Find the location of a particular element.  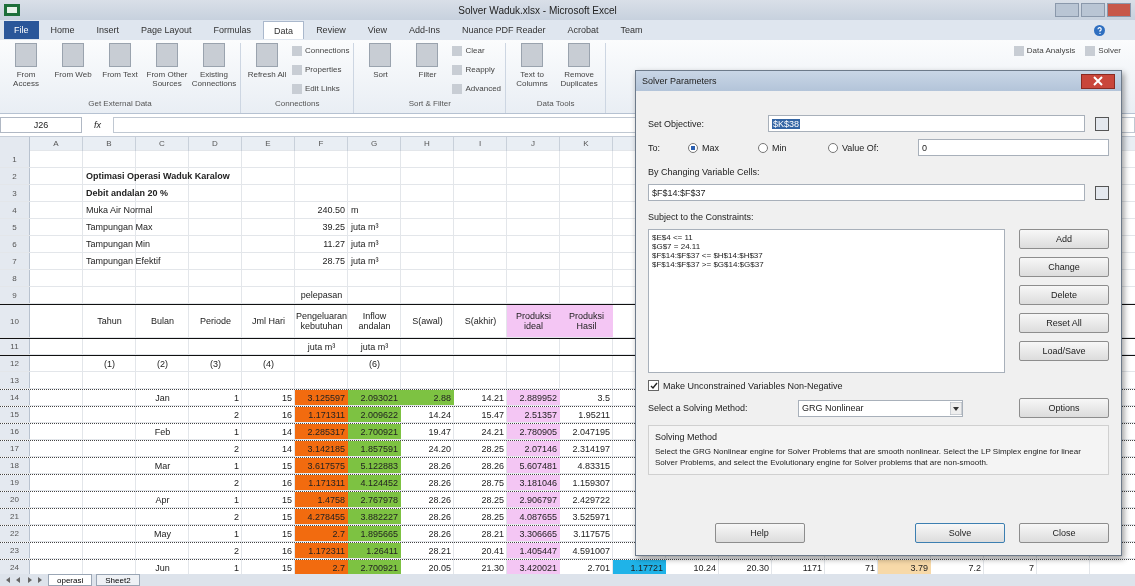

row-header: 18 is located at coordinates (15, 465).